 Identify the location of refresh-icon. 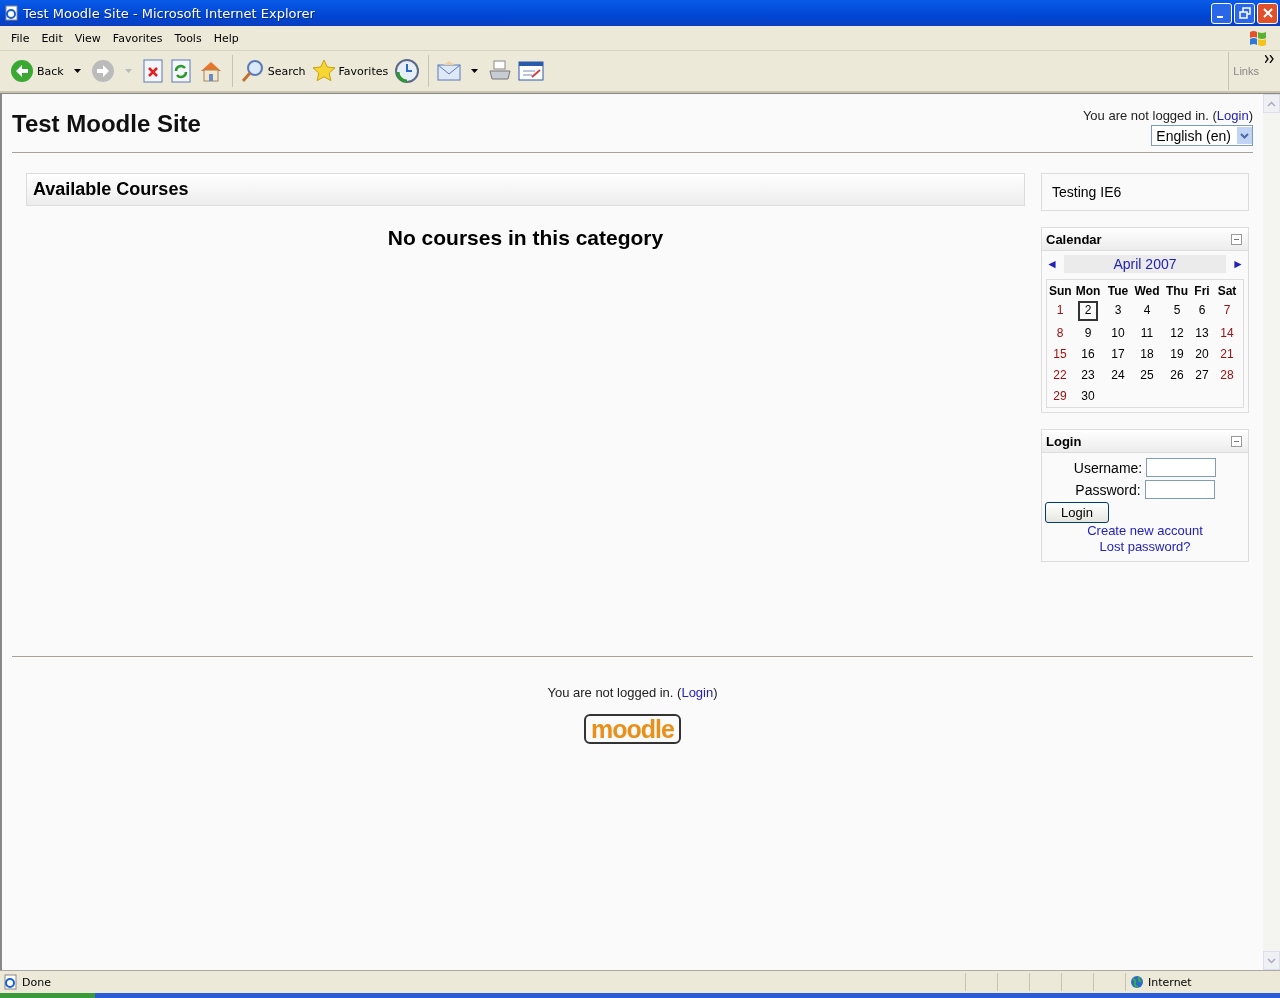
(180, 71).